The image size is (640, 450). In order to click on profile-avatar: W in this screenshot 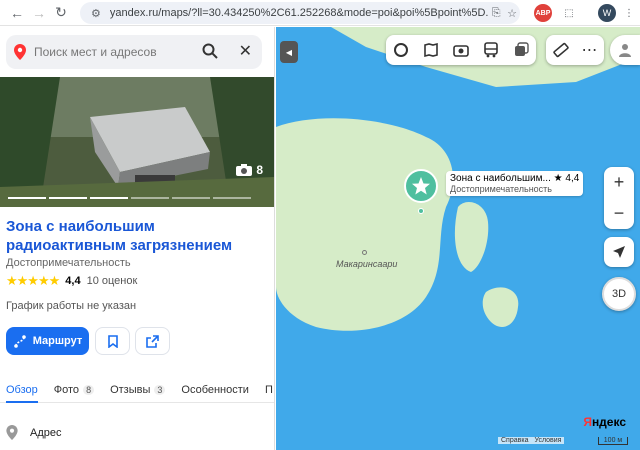, I will do `click(607, 13)`.